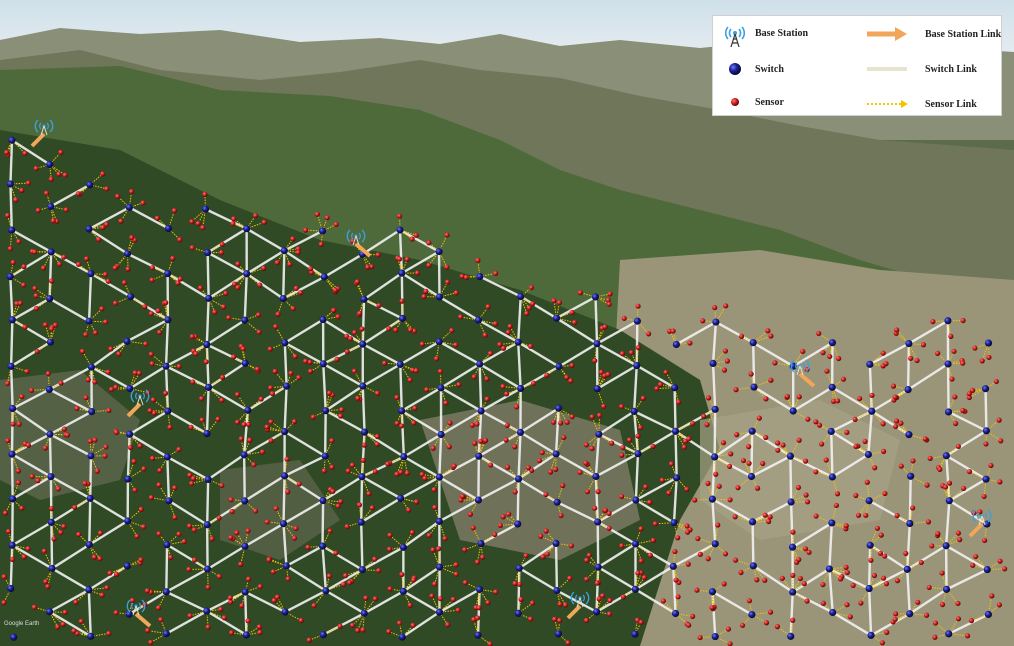 This screenshot has height=646, width=1014. I want to click on legend-item-sensor-link: Sensor Link, so click(921, 104).